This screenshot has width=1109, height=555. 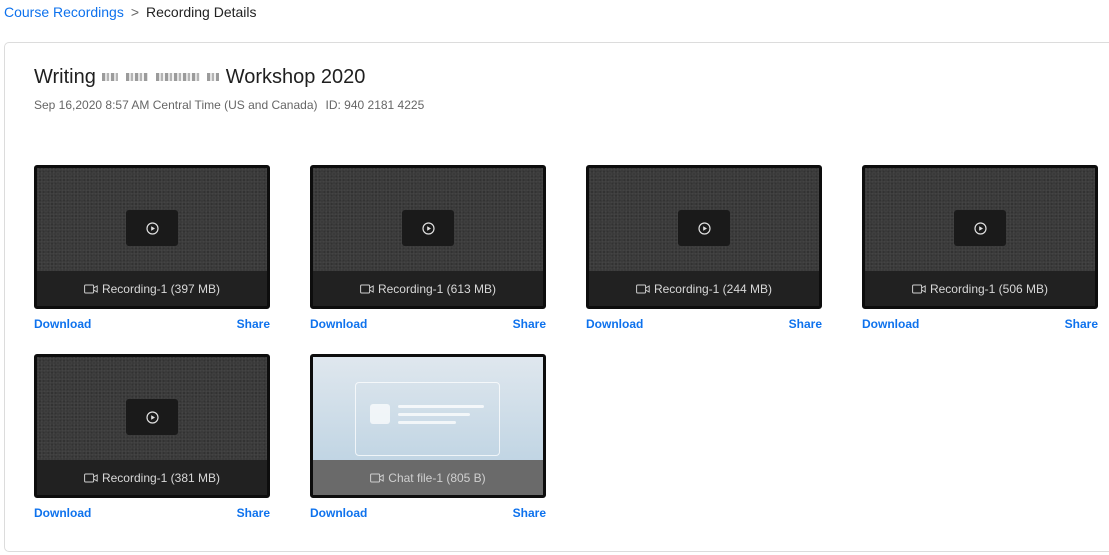 What do you see at coordinates (437, 477) in the screenshot?
I see `chat-file-label: Chat file-1 (805 B)` at bounding box center [437, 477].